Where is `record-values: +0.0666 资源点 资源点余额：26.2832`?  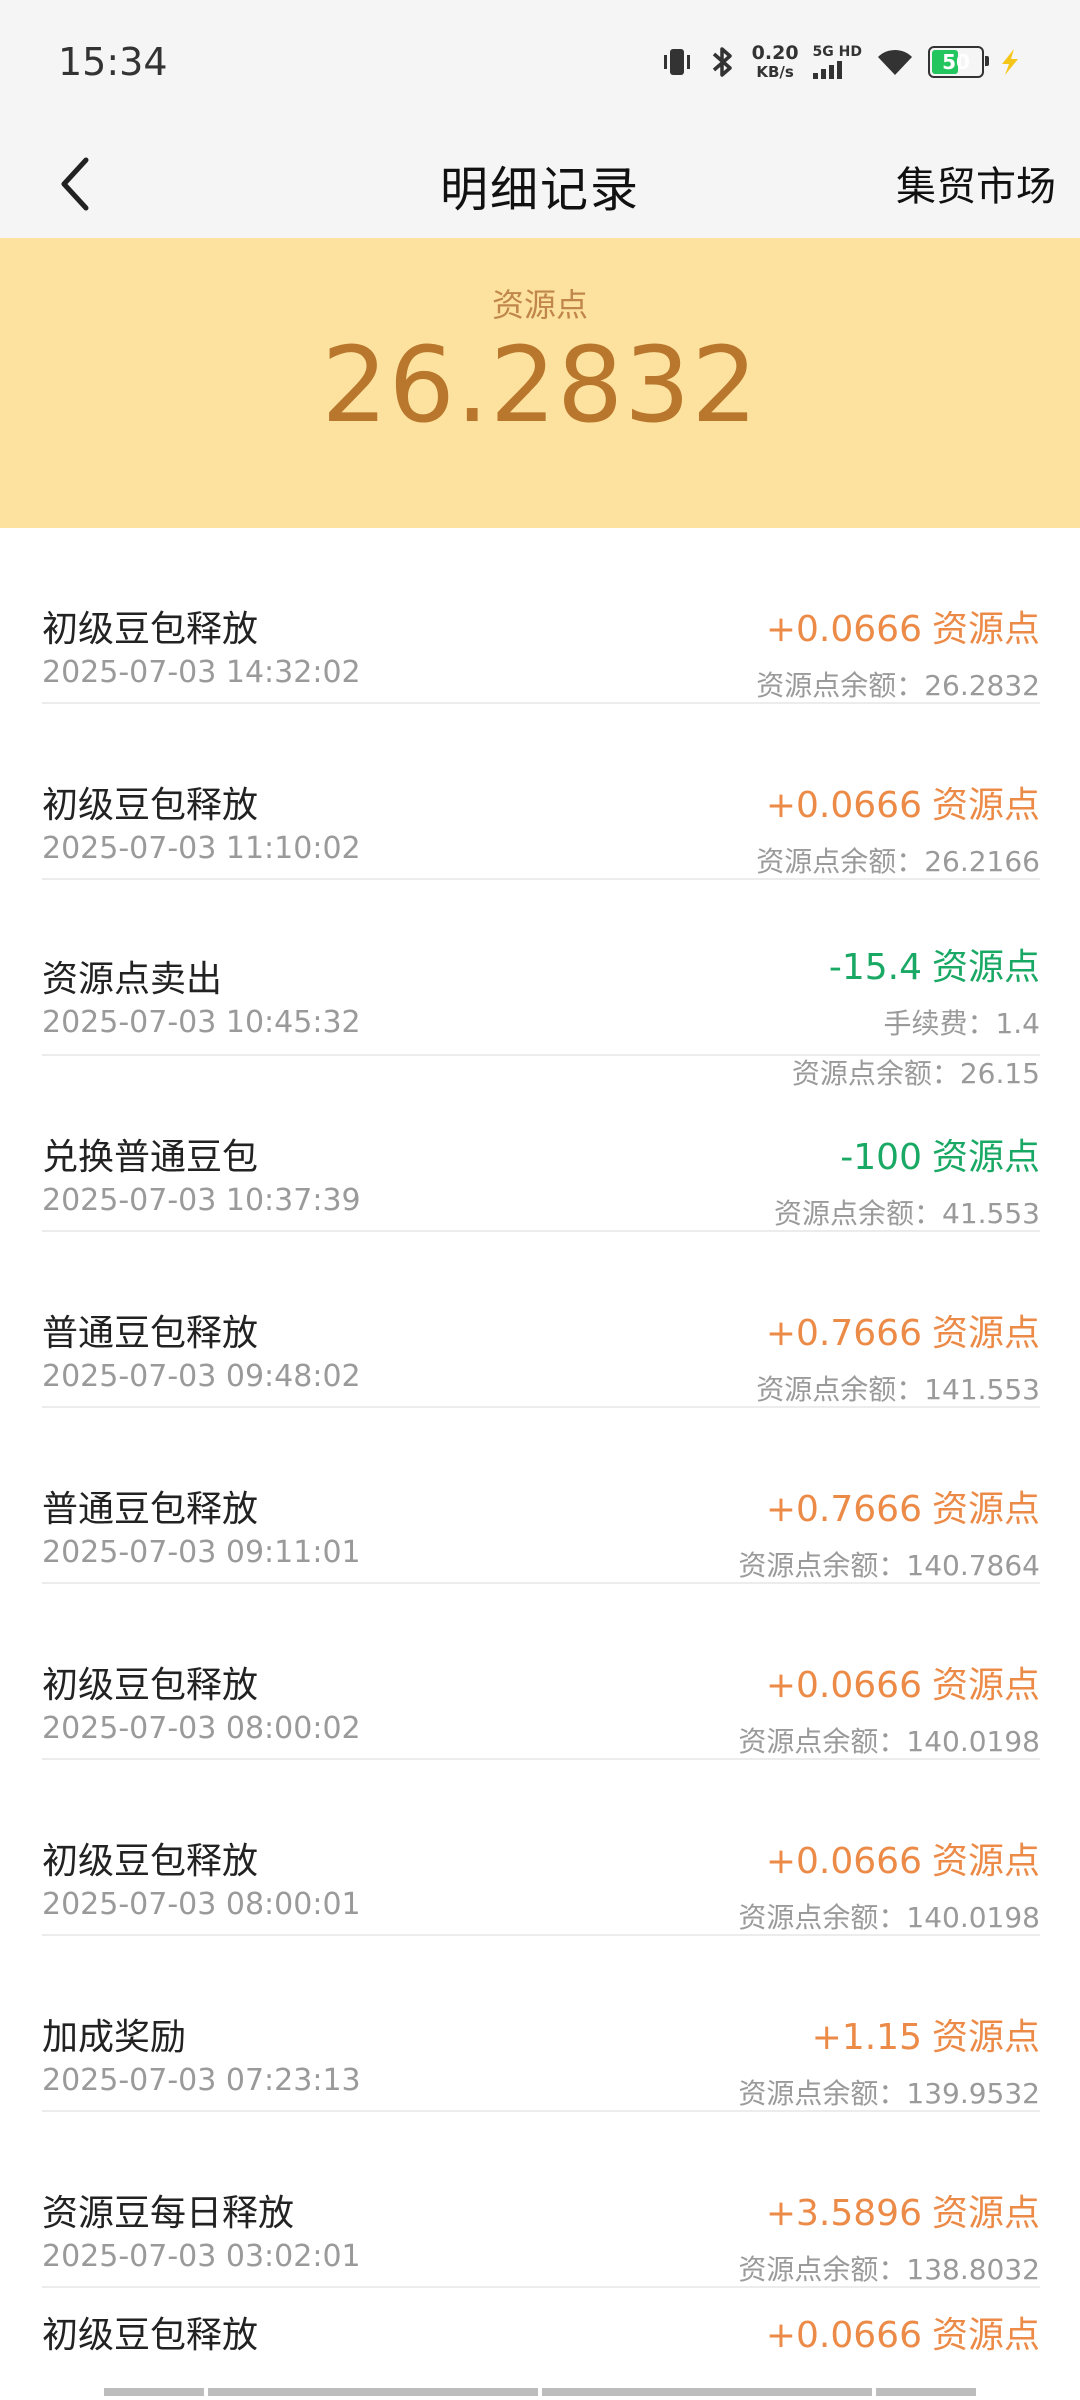 record-values: +0.0666 资源点 资源点余额：26.2832 is located at coordinates (898, 652).